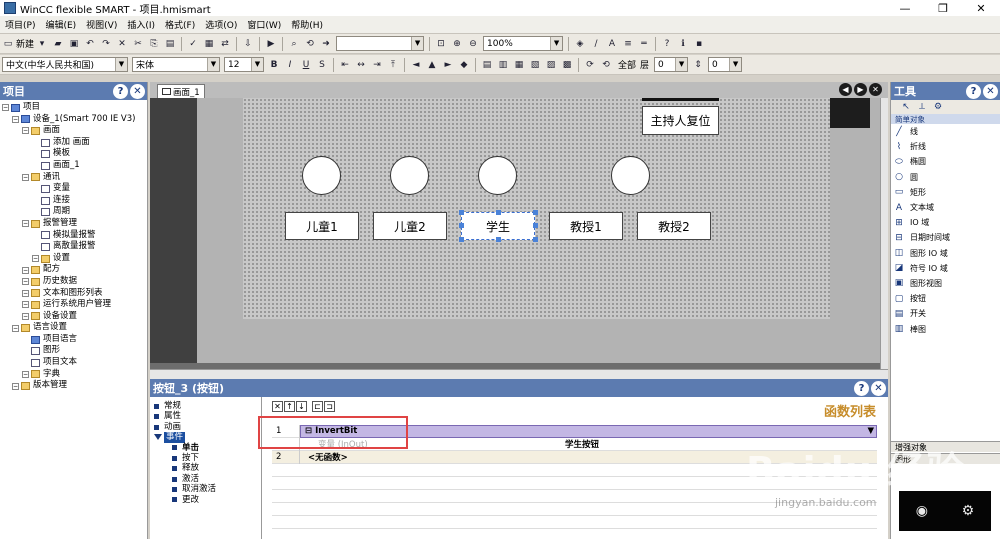 The width and height of the screenshot is (1000, 539). Describe the element at coordinates (498, 226) in the screenshot. I see `student-button: 学生` at that location.